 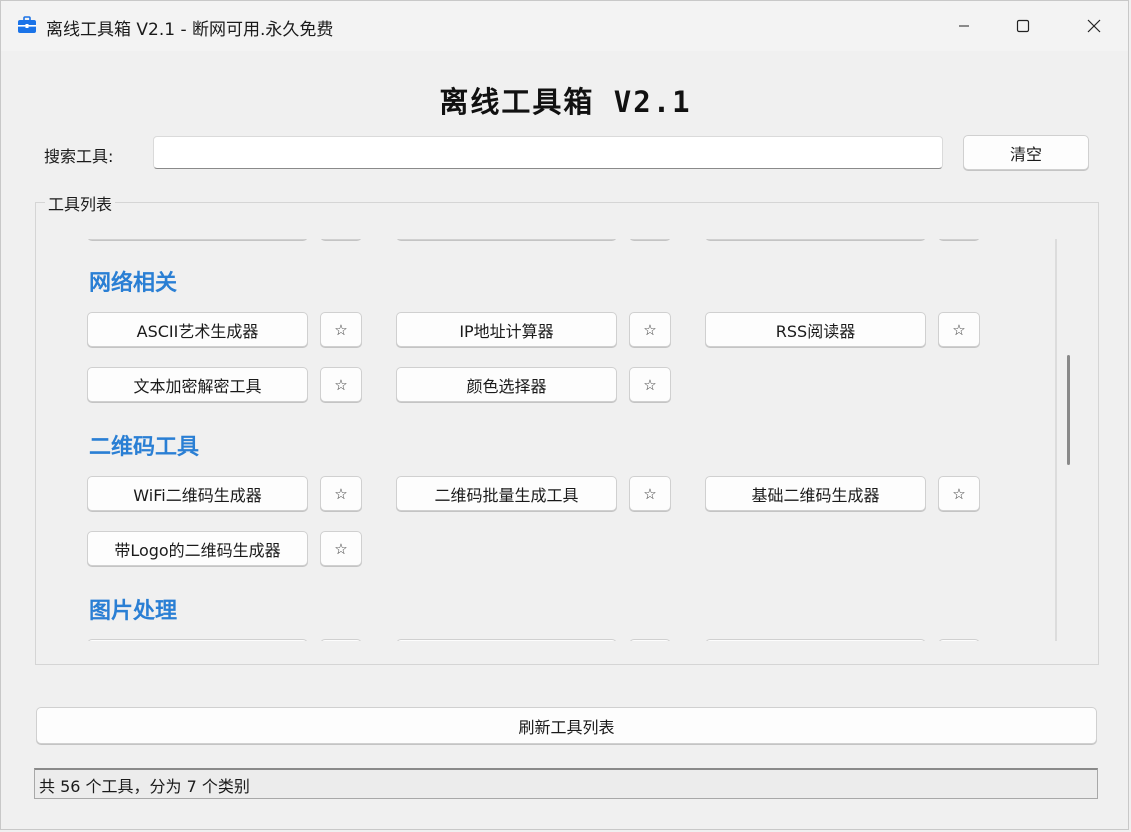 What do you see at coordinates (80, 203) in the screenshot?
I see `tool-list-title: 工具列表` at bounding box center [80, 203].